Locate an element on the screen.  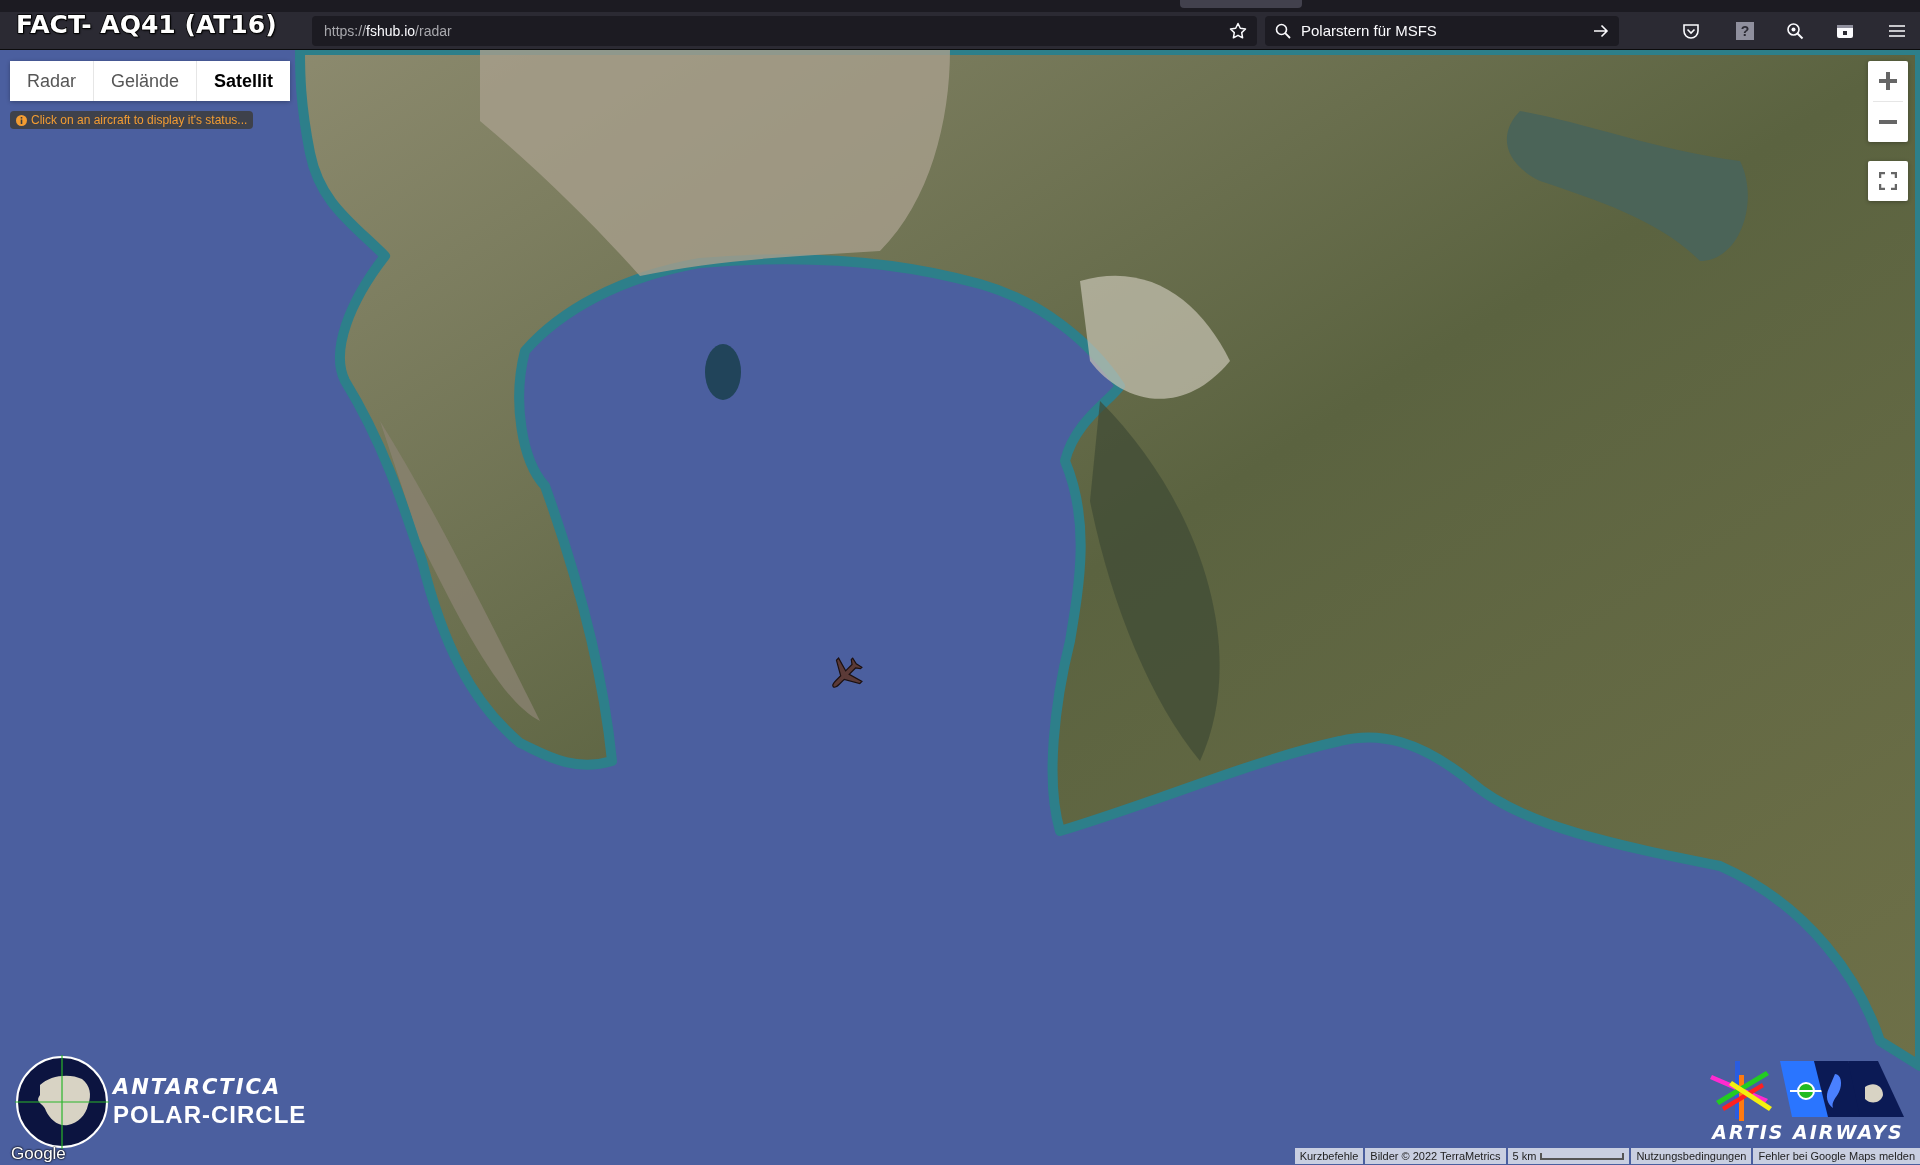
report-link: Fehler bei Google Maps melden is located at coordinates (1836, 1156).